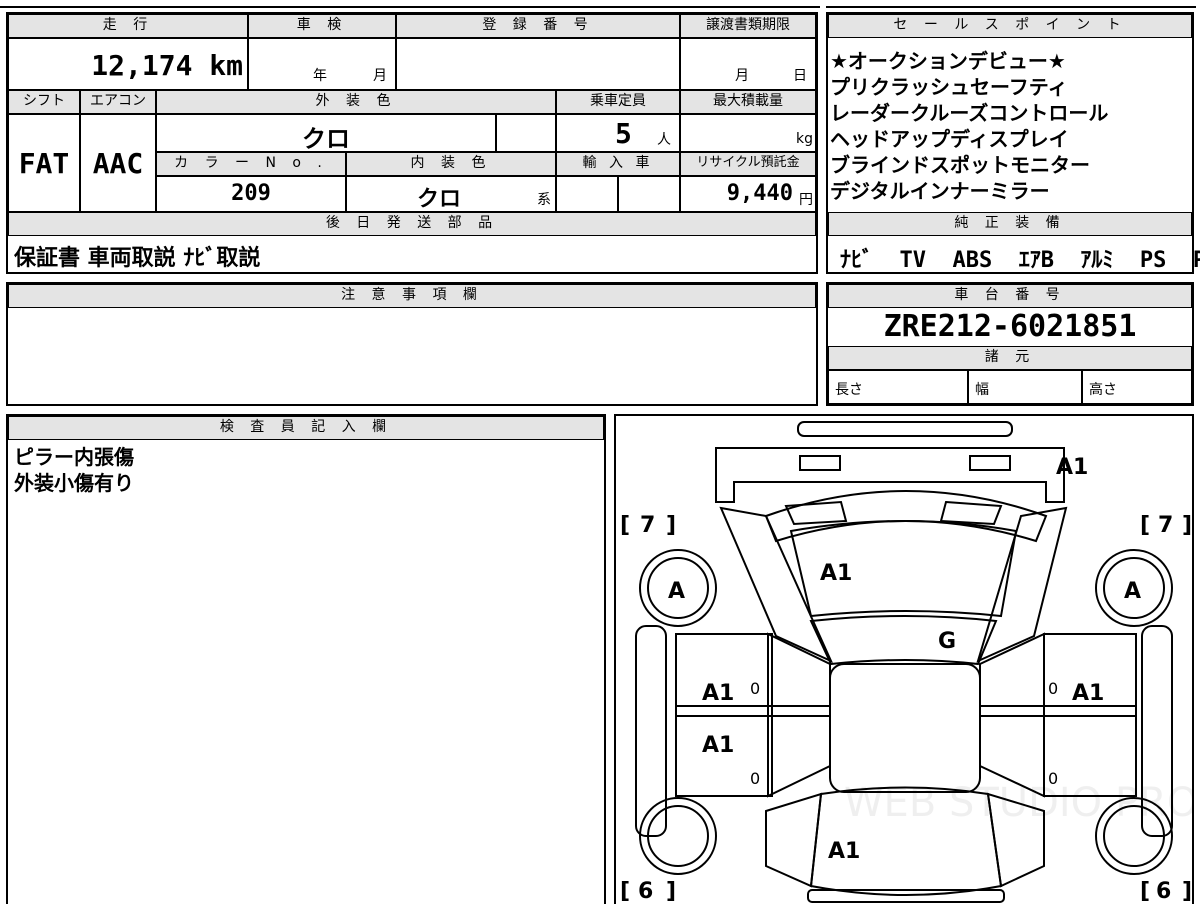 The image size is (1200, 904). Describe the element at coordinates (949, 139) in the screenshot. I see `sales-point-item: ヘッドアップディスプレイ` at that location.